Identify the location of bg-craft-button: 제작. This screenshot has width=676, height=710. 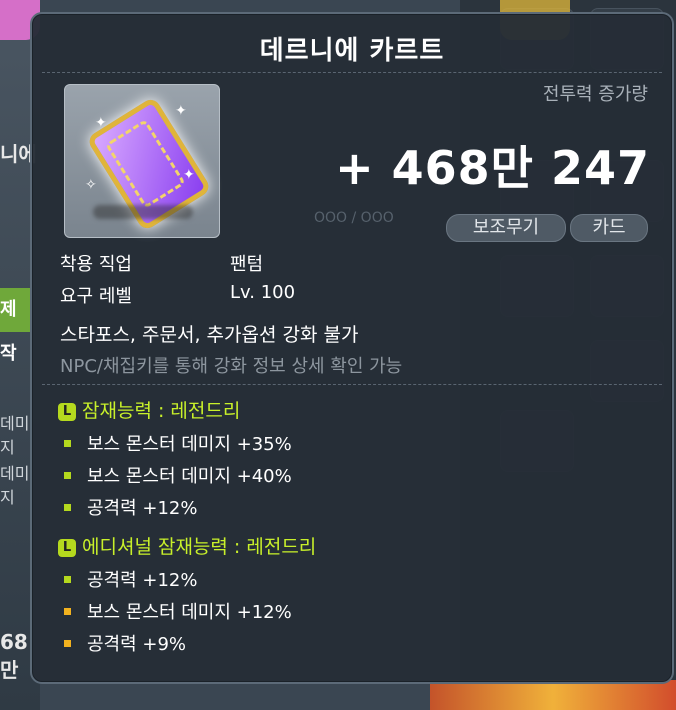
(15, 326).